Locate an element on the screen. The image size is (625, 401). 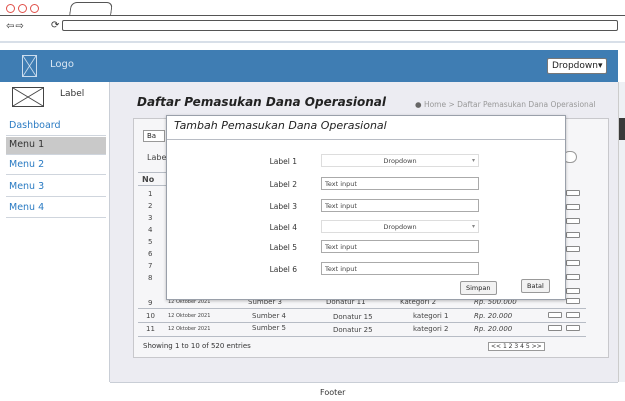
field-4-dropdown-value: Dropdown is located at coordinates (400, 227).